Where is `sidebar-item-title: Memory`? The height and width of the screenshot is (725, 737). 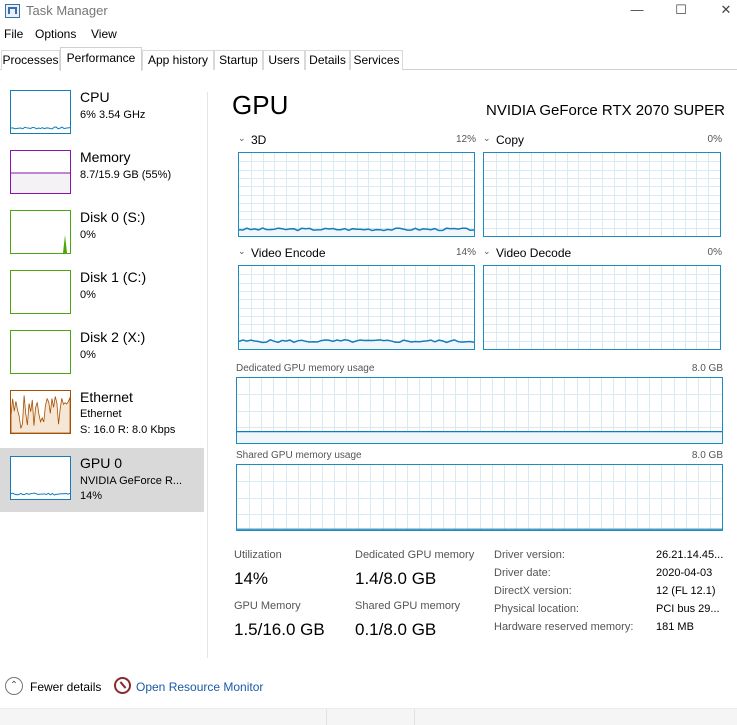
sidebar-item-title: Memory is located at coordinates (105, 157).